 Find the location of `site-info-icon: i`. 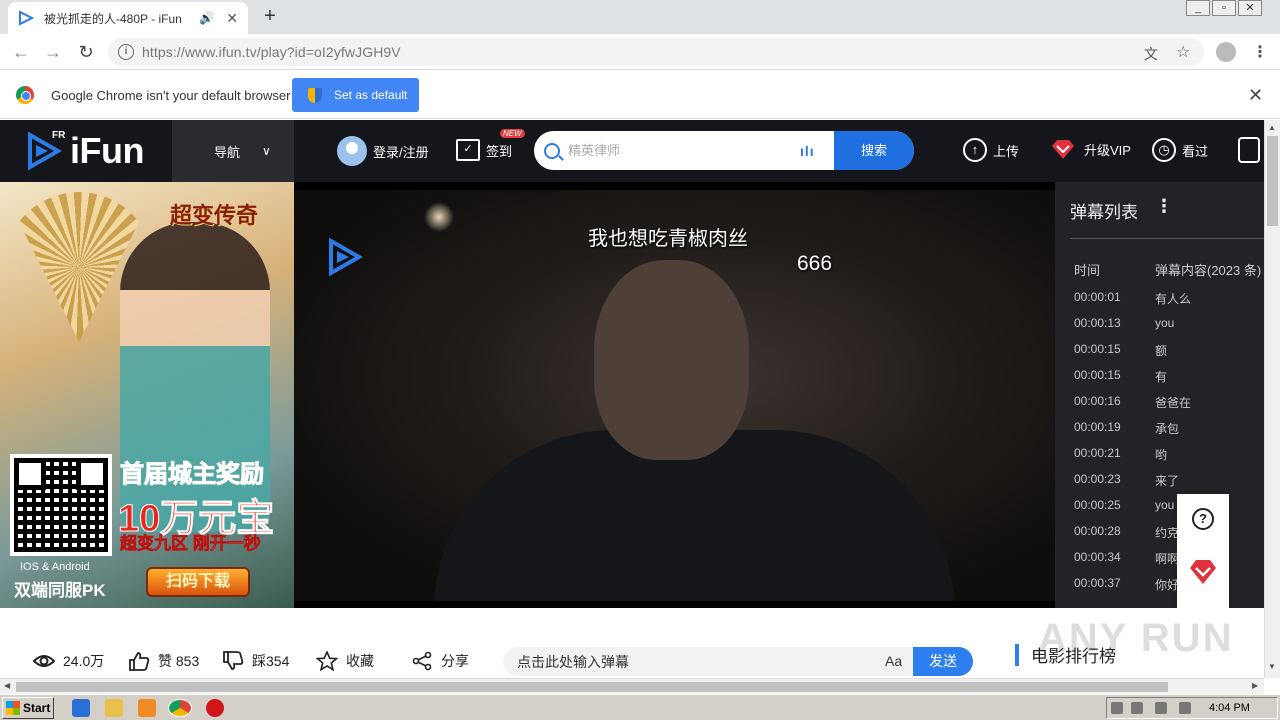

site-info-icon: i is located at coordinates (126, 52).